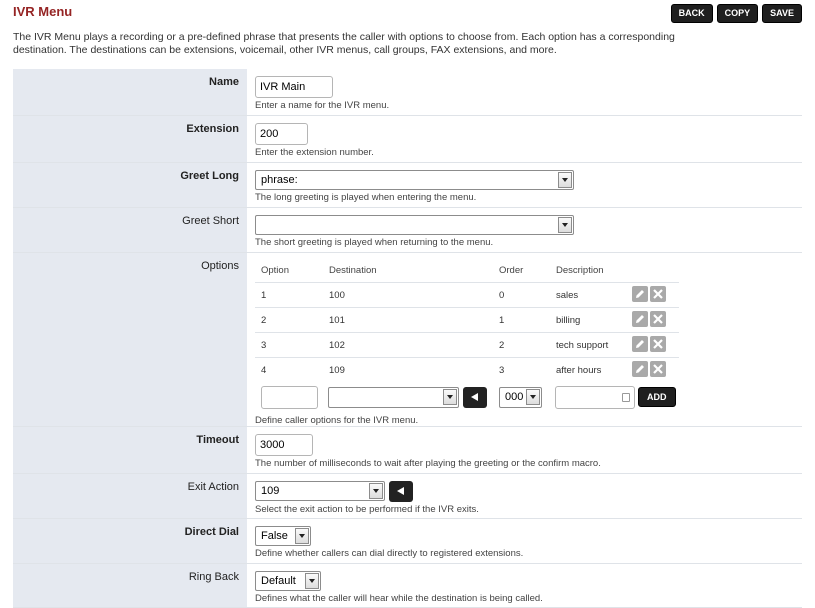 The height and width of the screenshot is (608, 815). What do you see at coordinates (407, 139) in the screenshot?
I see `row-extension: Extension Enter the extension number.` at bounding box center [407, 139].